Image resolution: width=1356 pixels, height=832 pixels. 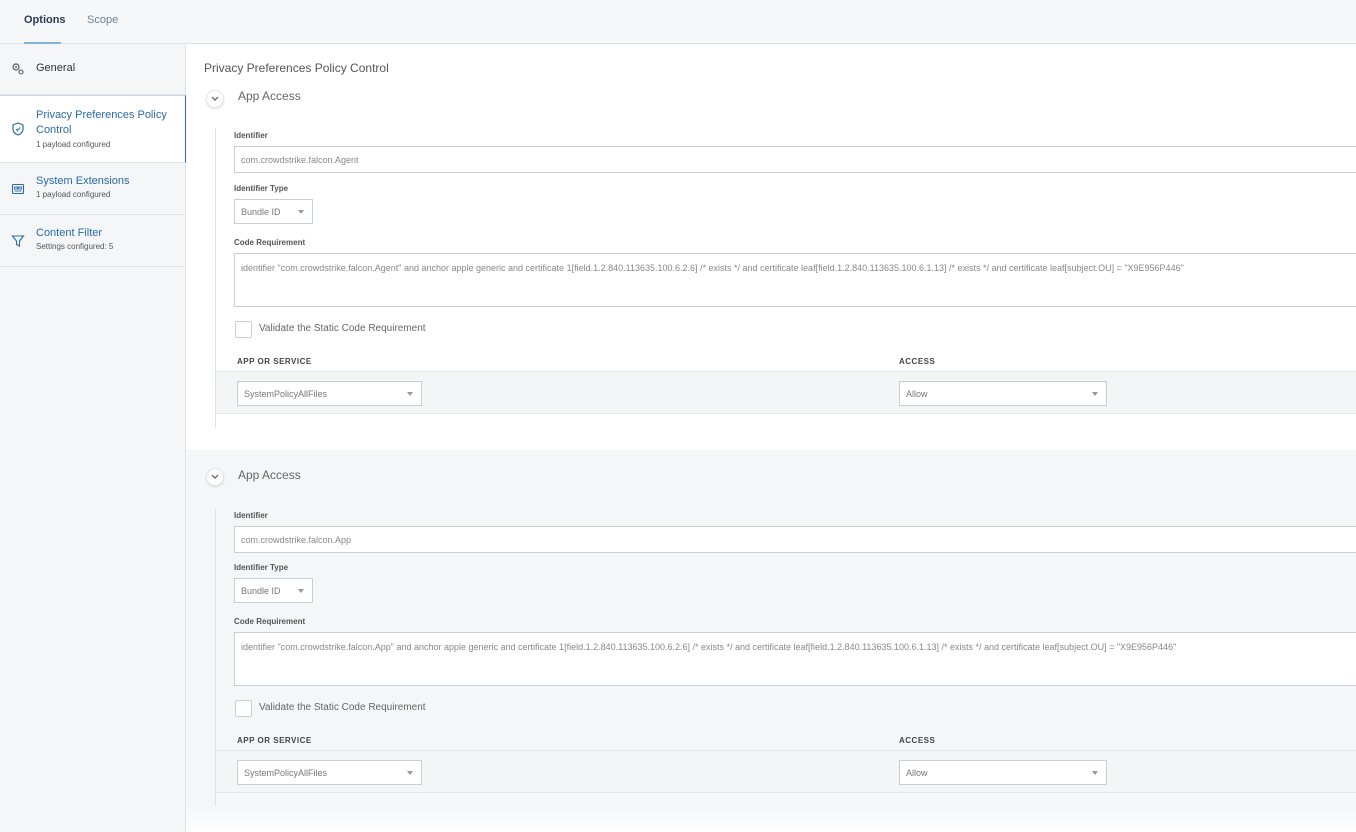 I want to click on page-title: Privacy Preferences Policy Control, so click(x=296, y=68).